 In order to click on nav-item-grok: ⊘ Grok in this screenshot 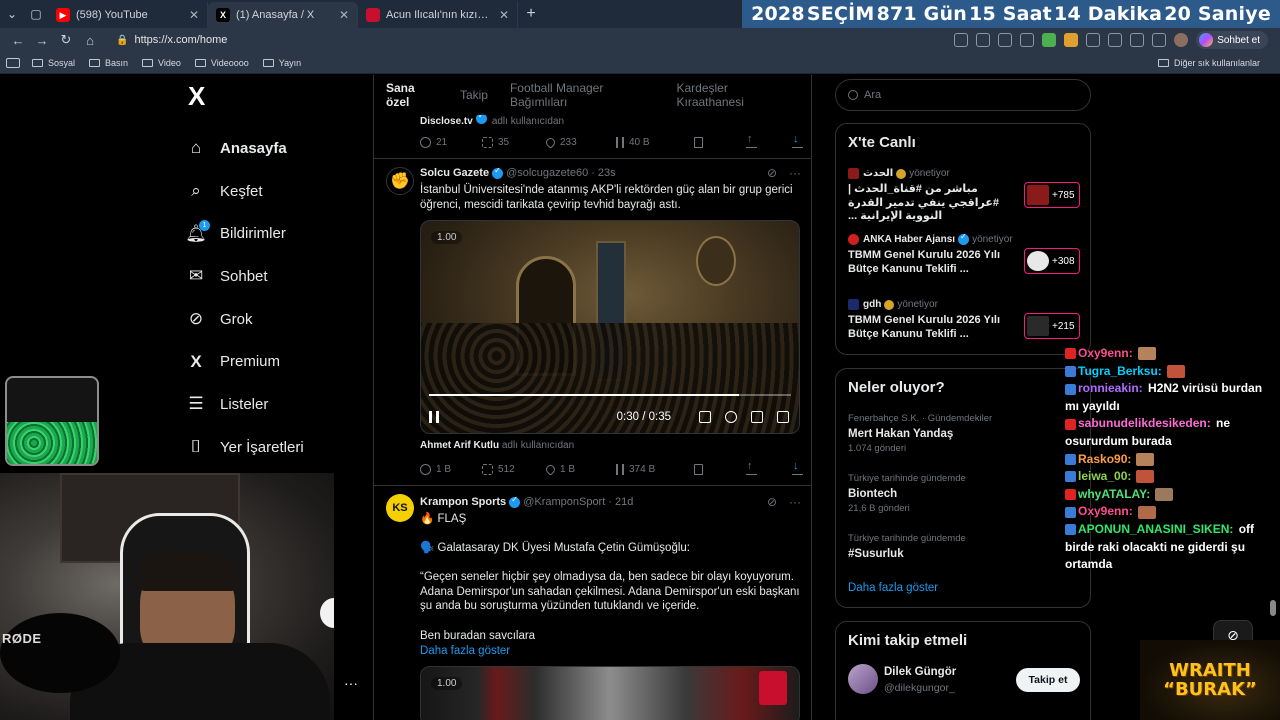, I will do `click(271, 319)`.